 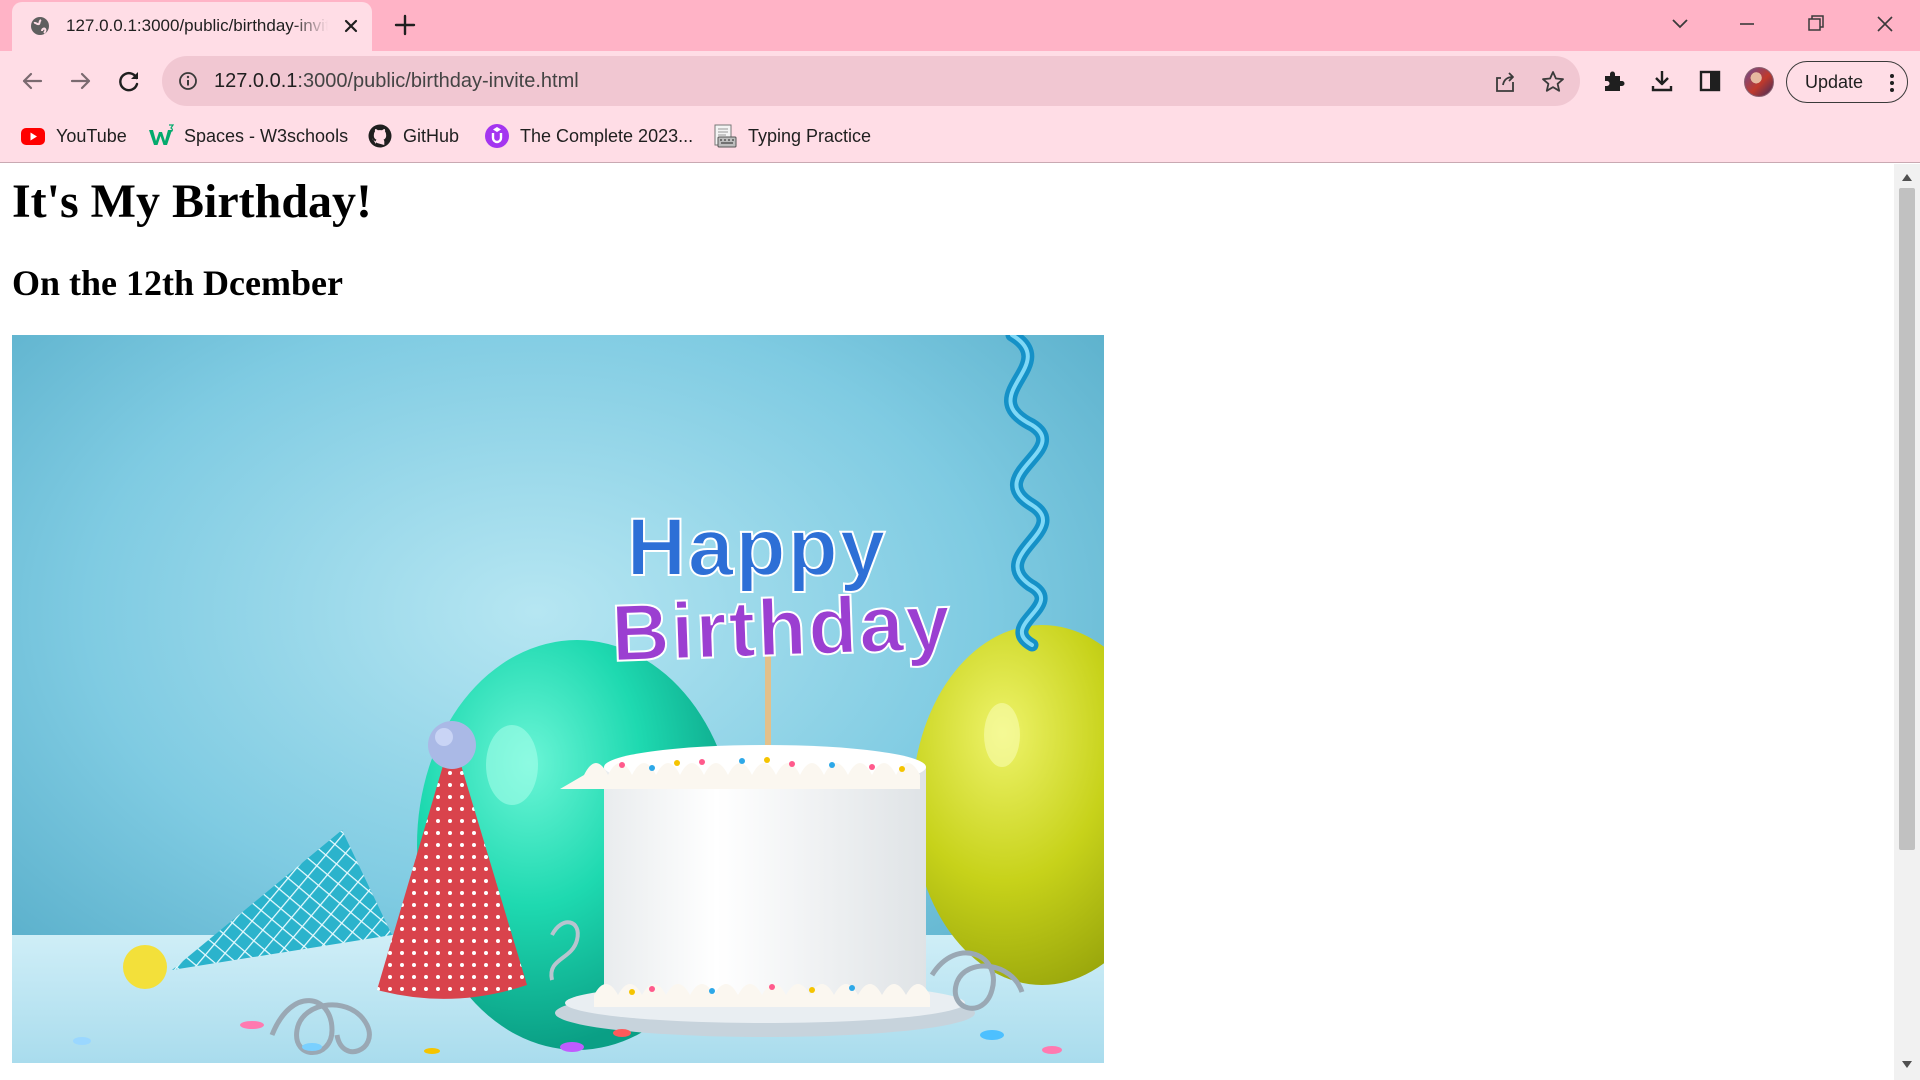 I want to click on more-vert-icon, so click(x=1892, y=83).